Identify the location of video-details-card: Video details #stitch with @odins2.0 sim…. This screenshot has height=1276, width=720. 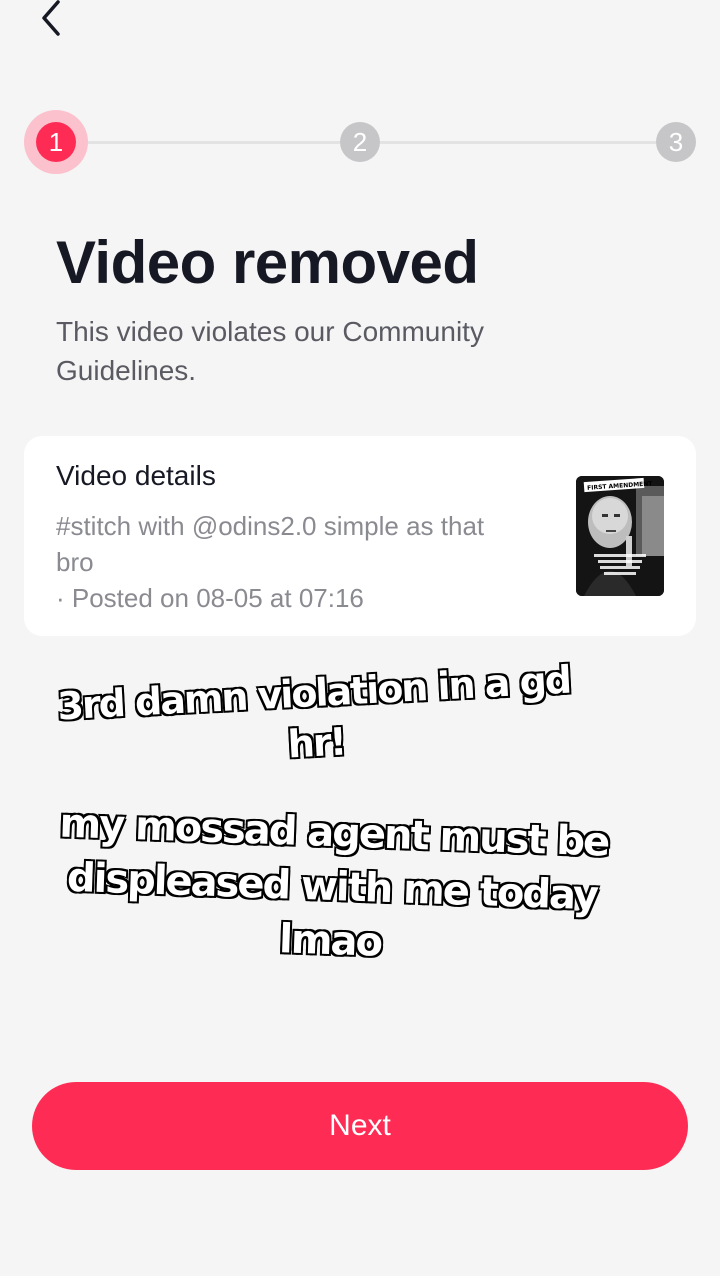
(360, 536).